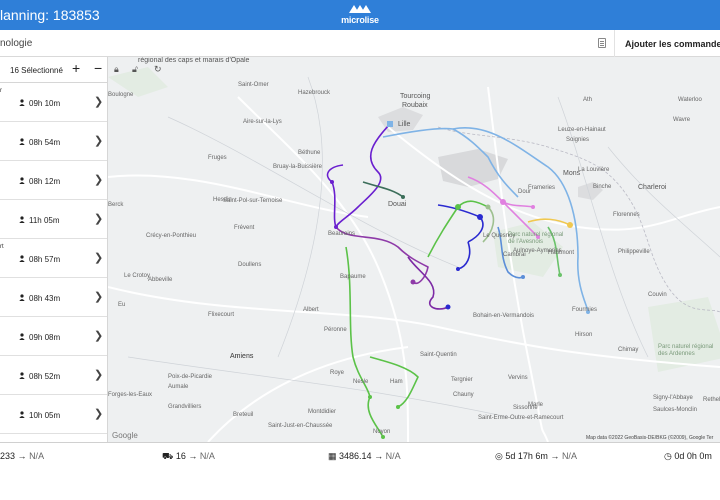 The image size is (720, 500). What do you see at coordinates (690, 100) in the screenshot?
I see `map-place-label: Waterloo` at bounding box center [690, 100].